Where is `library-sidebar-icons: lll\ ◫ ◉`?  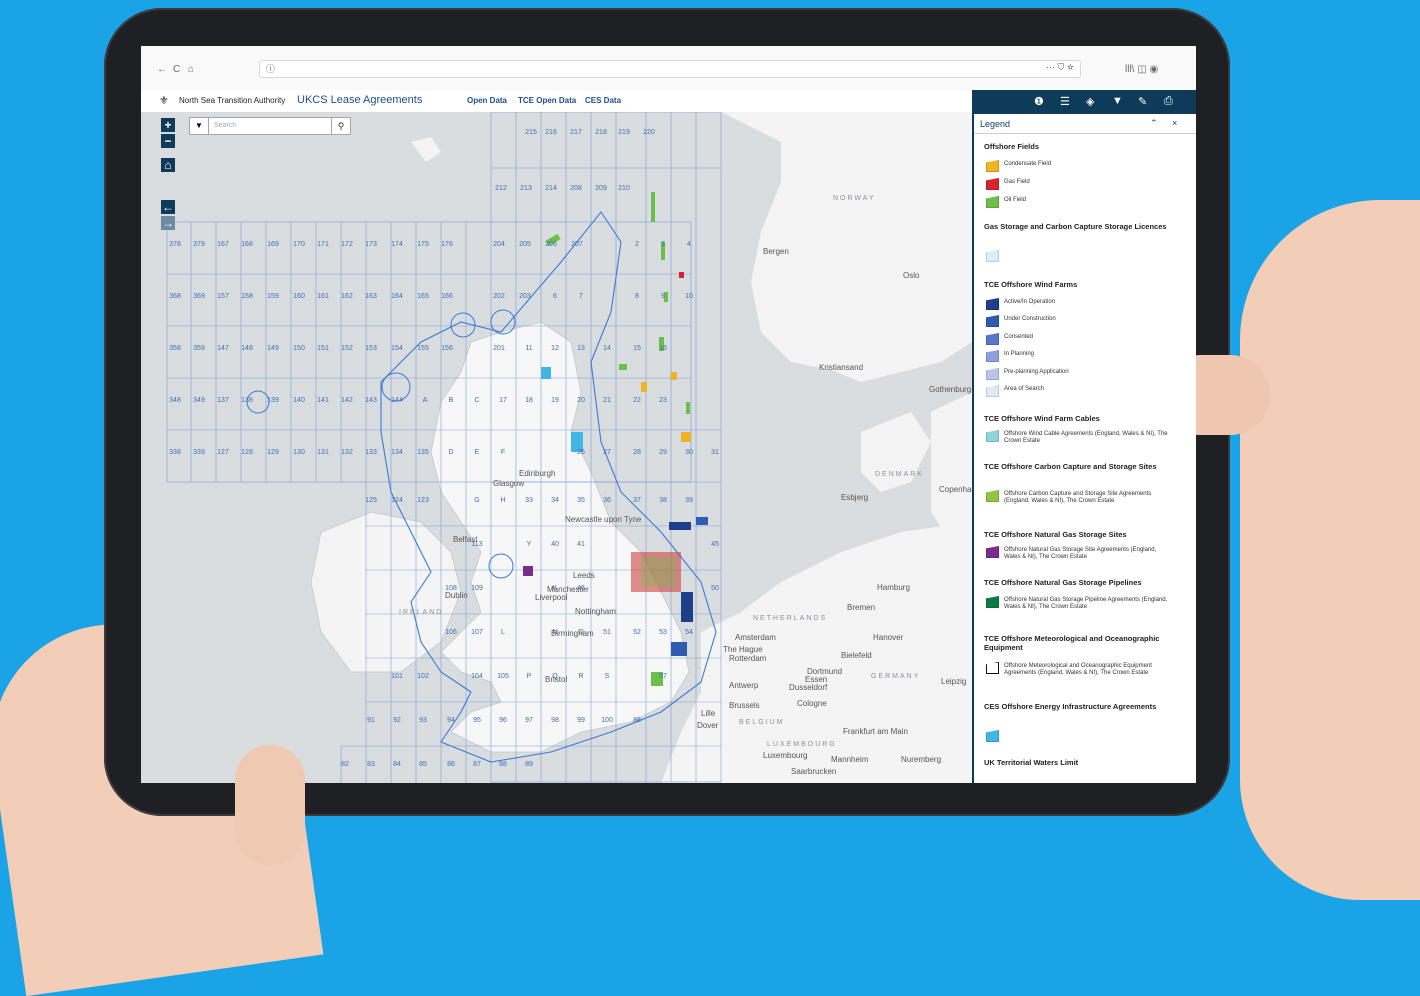
library-sidebar-icons: lll\ ◫ ◉ is located at coordinates (1141, 69).